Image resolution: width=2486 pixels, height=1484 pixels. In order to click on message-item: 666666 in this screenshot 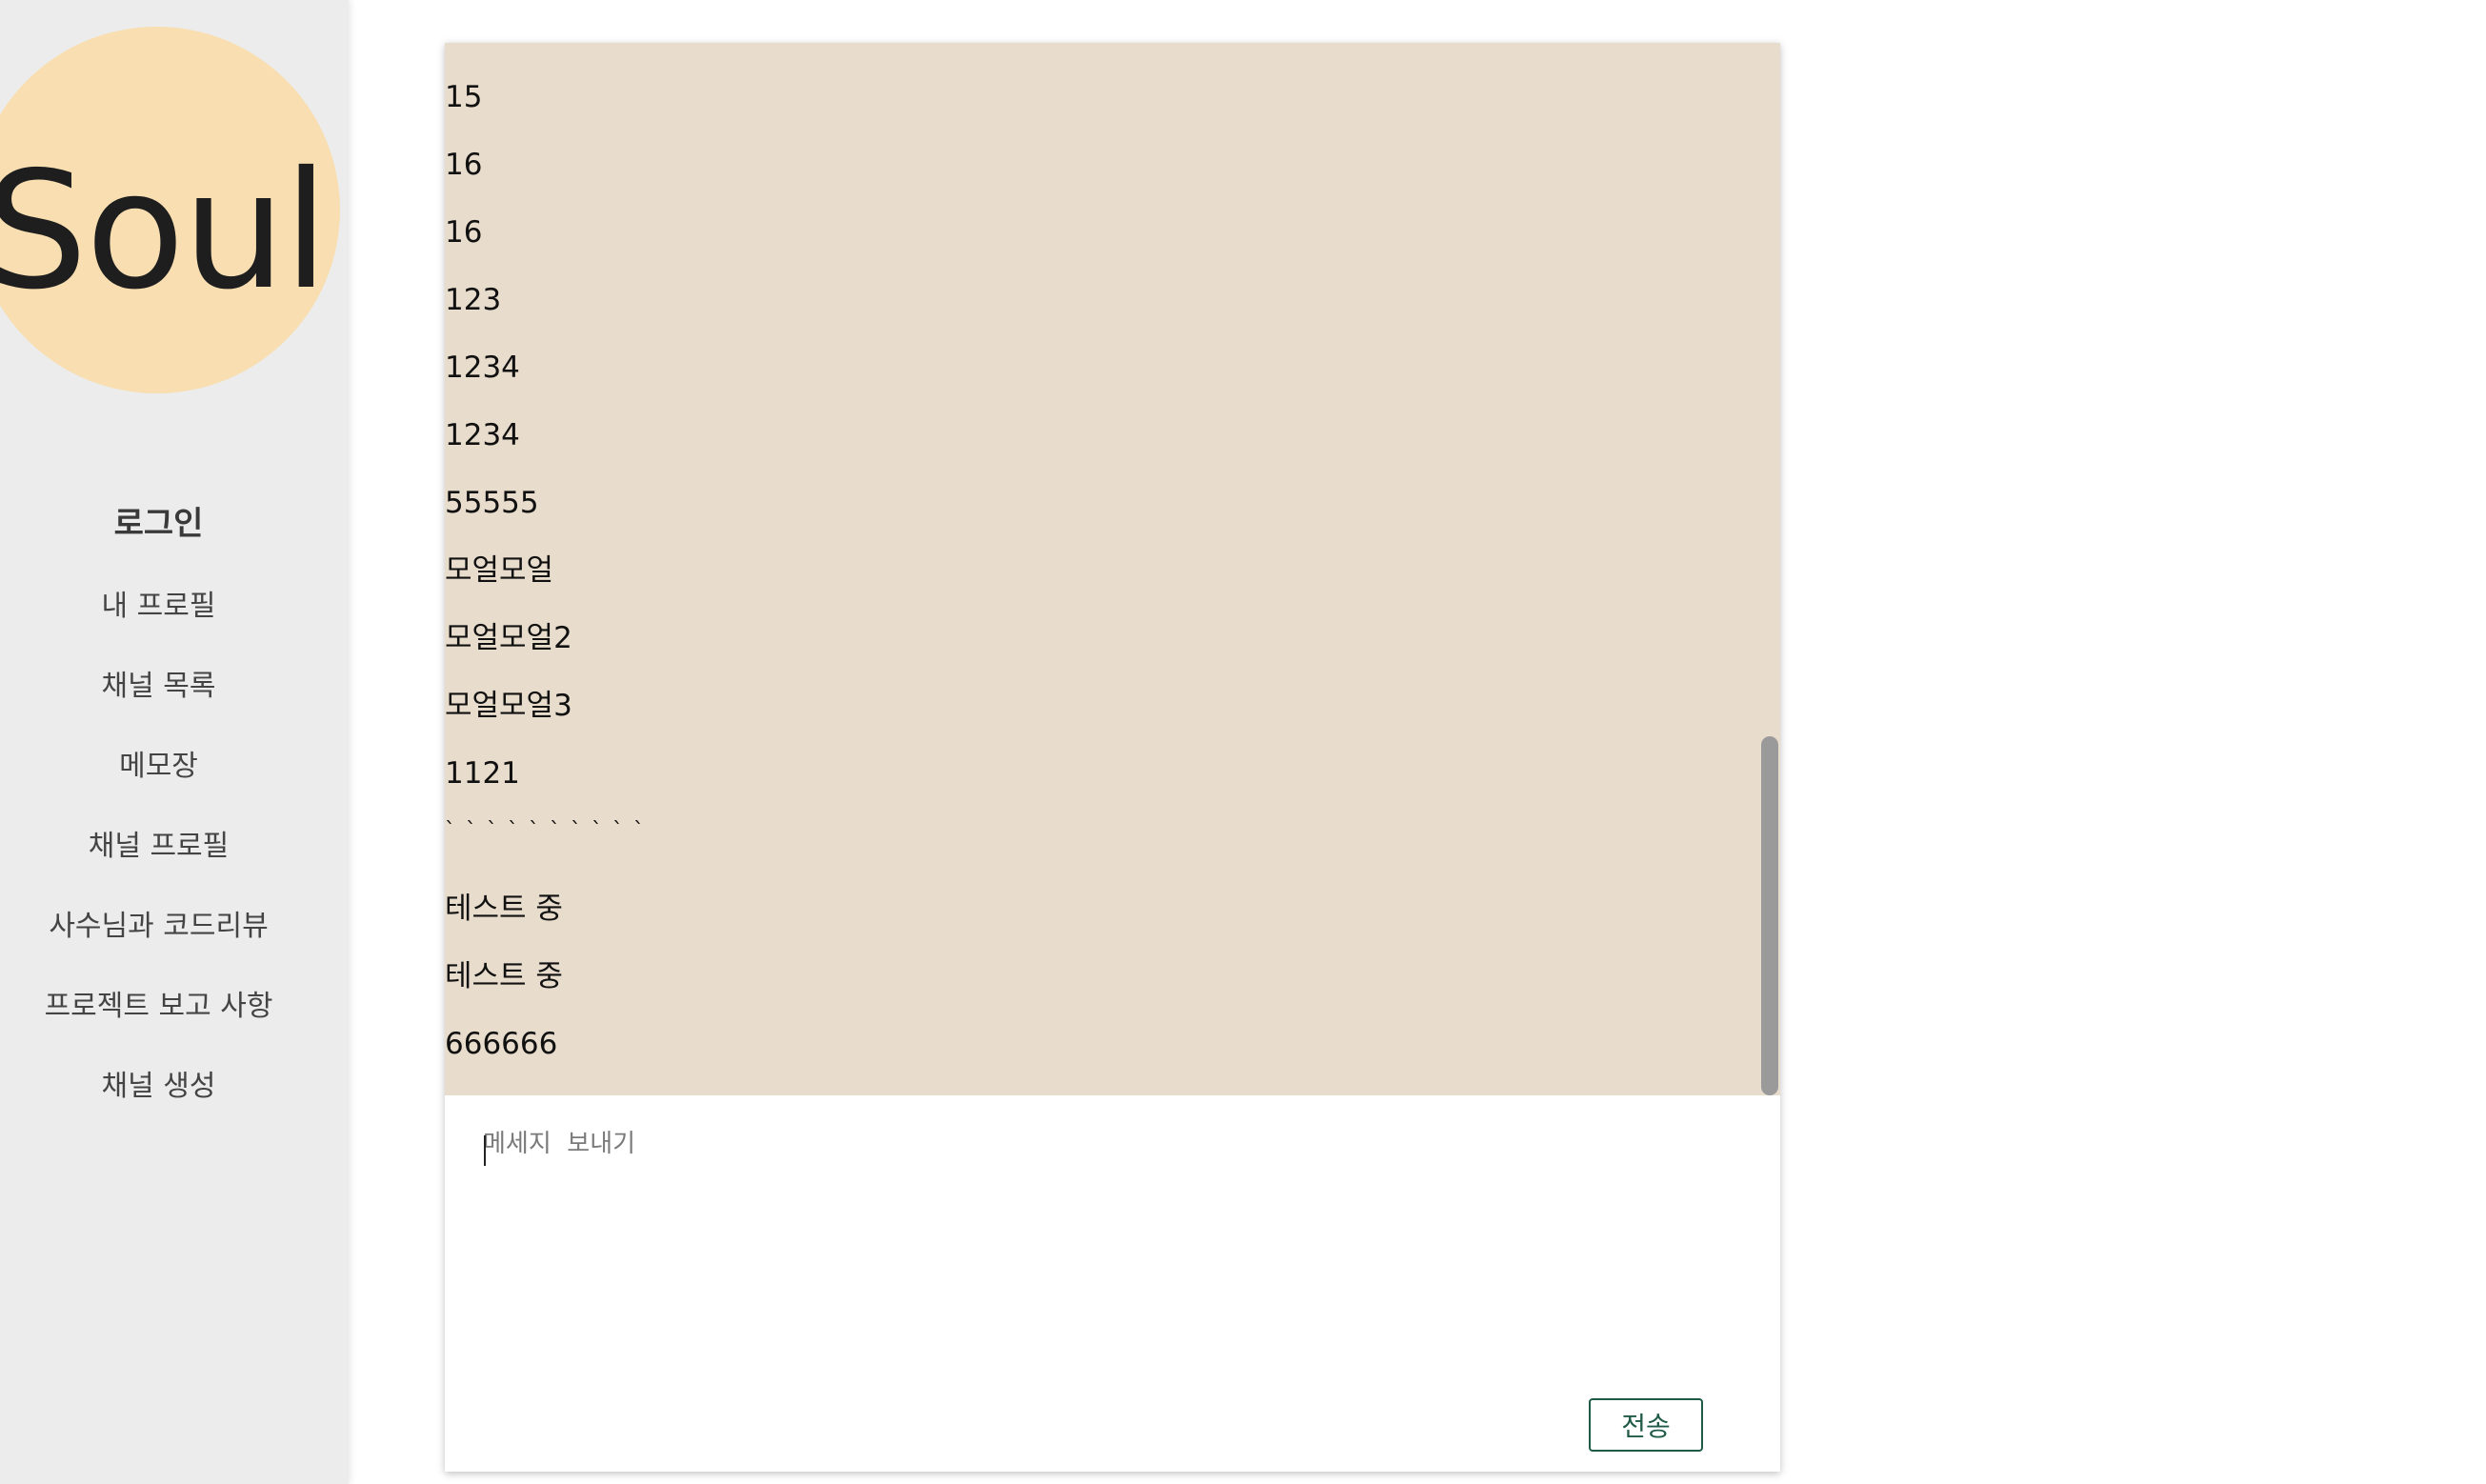, I will do `click(502, 1044)`.